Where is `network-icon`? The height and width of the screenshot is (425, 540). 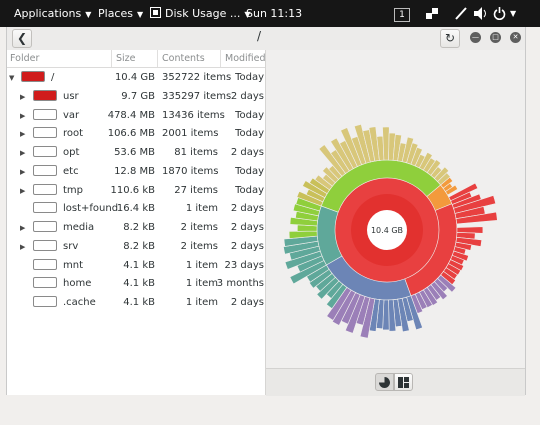 network-icon is located at coordinates (432, 13).